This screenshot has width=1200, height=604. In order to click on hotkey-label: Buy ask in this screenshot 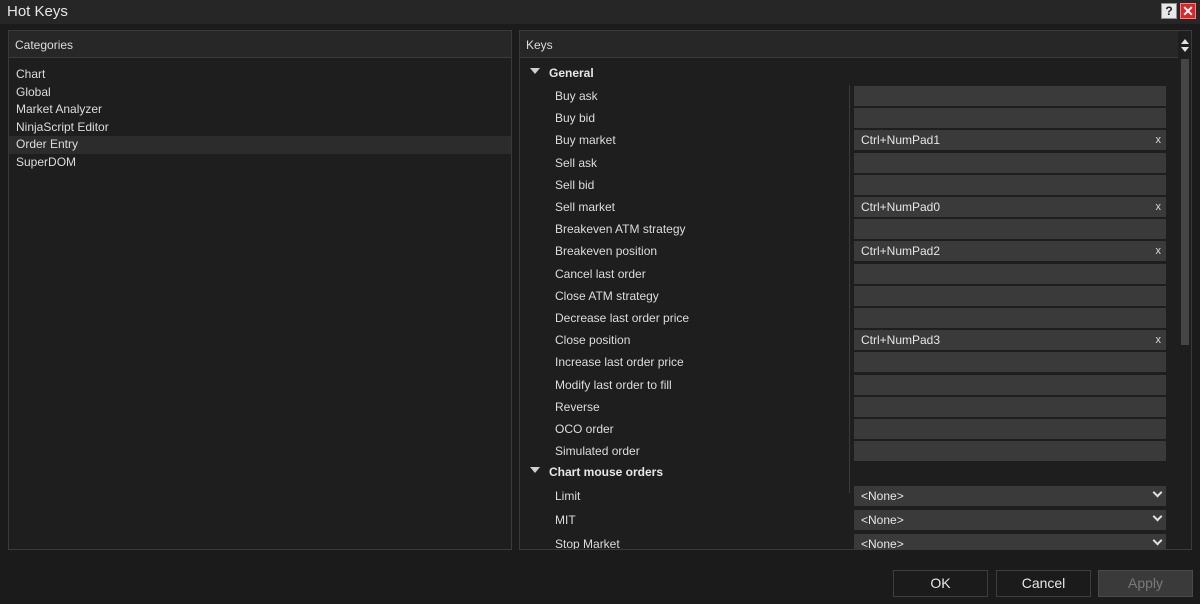, I will do `click(576, 96)`.